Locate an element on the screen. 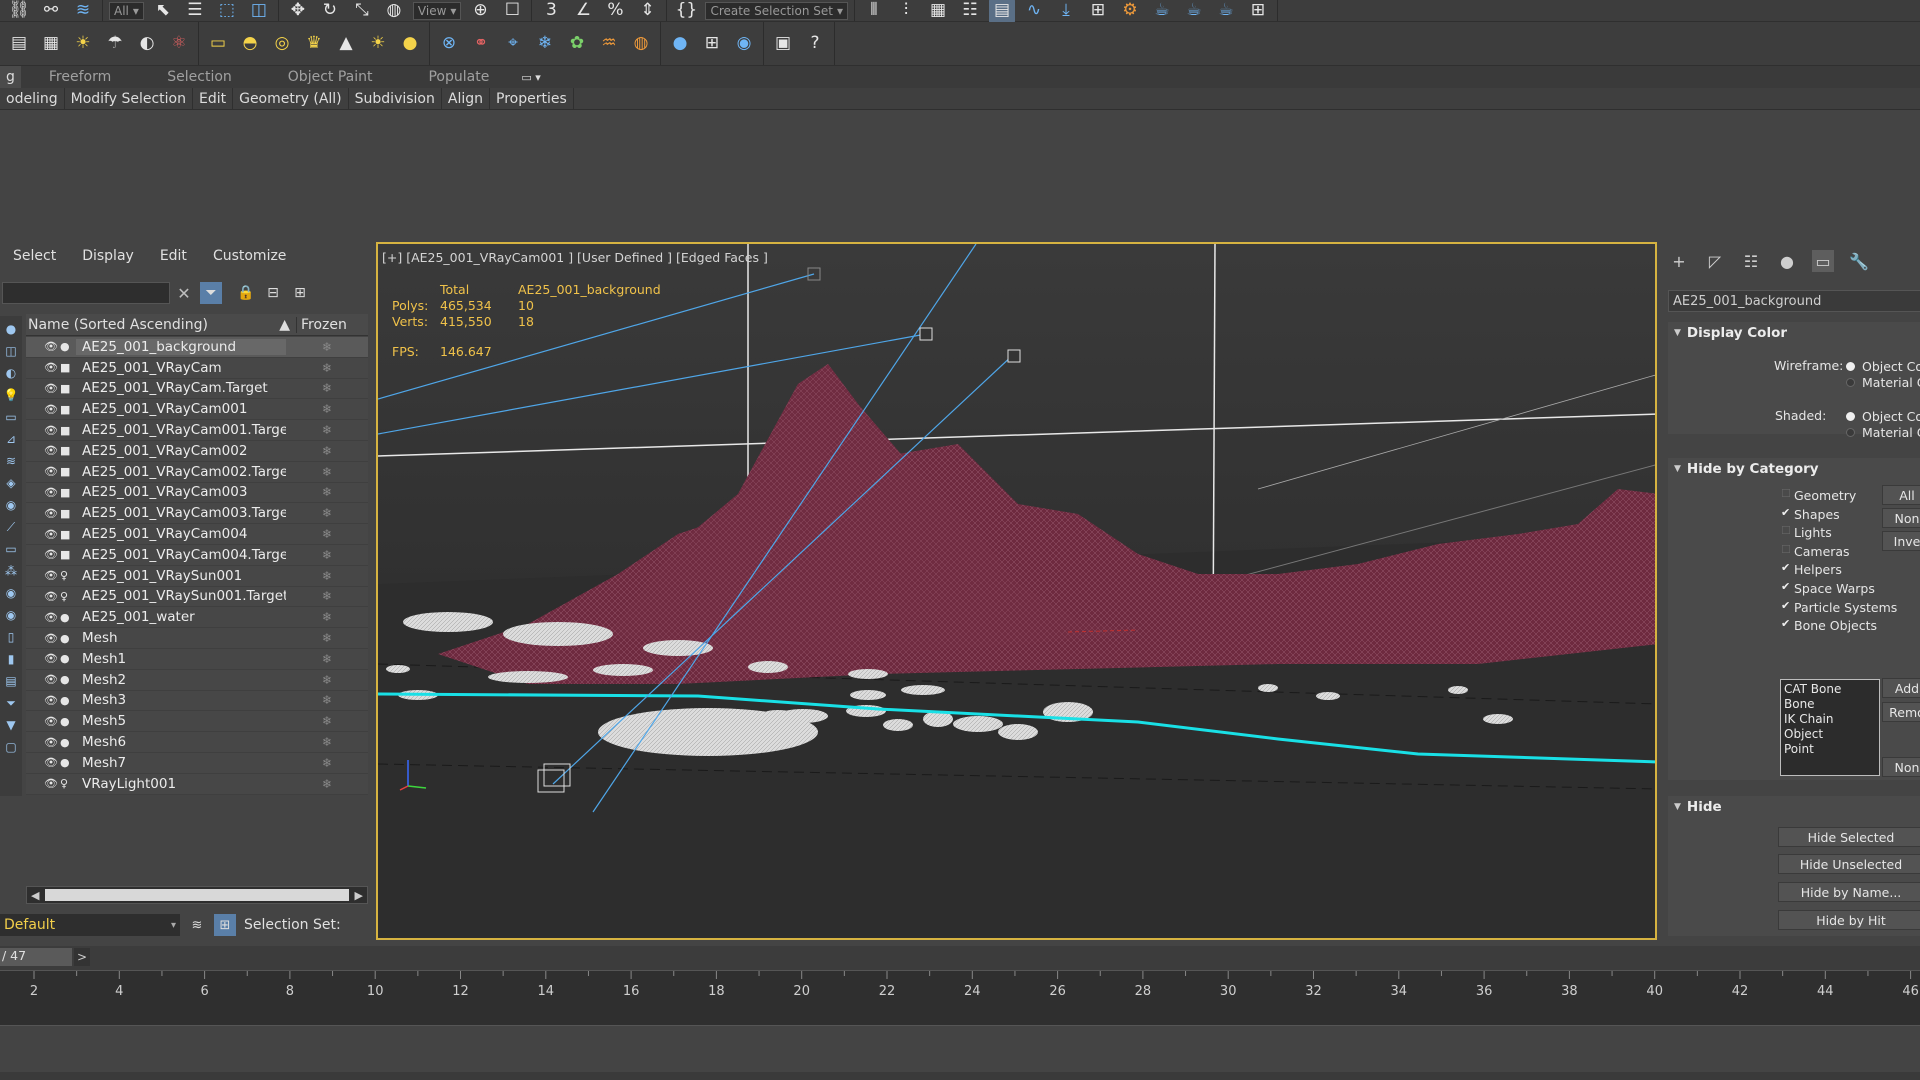  vray-fb-icon: ● is located at coordinates (680, 44).